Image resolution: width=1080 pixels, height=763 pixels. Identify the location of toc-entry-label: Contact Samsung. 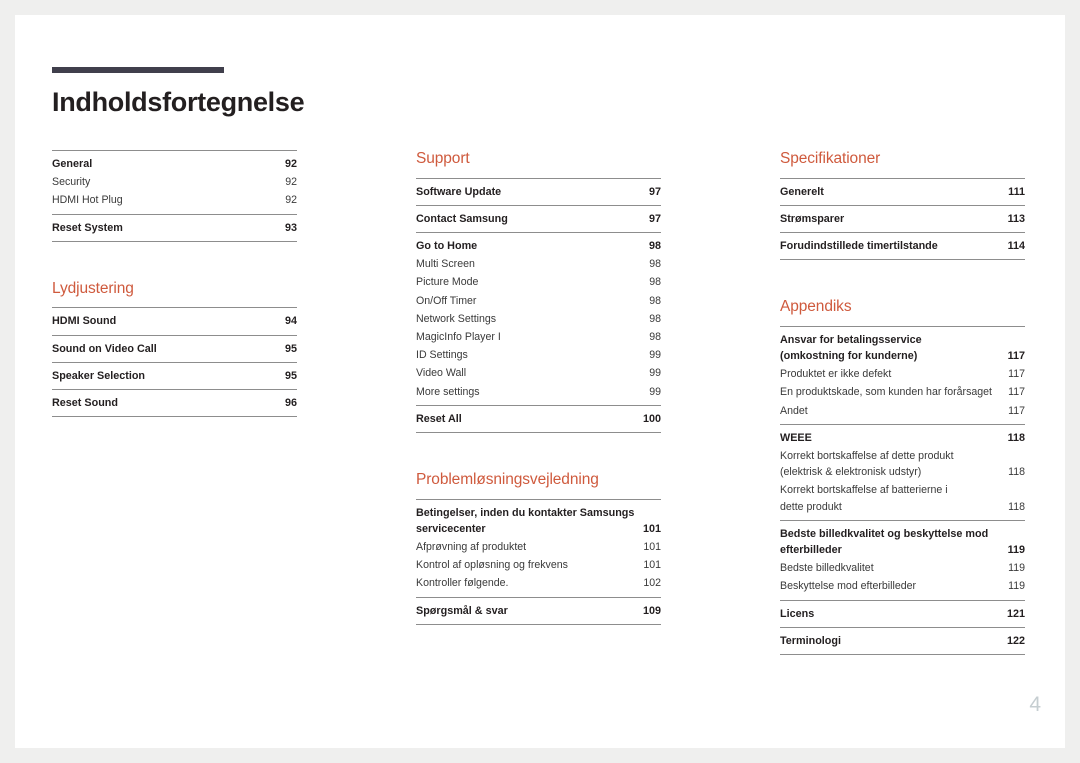
(462, 218).